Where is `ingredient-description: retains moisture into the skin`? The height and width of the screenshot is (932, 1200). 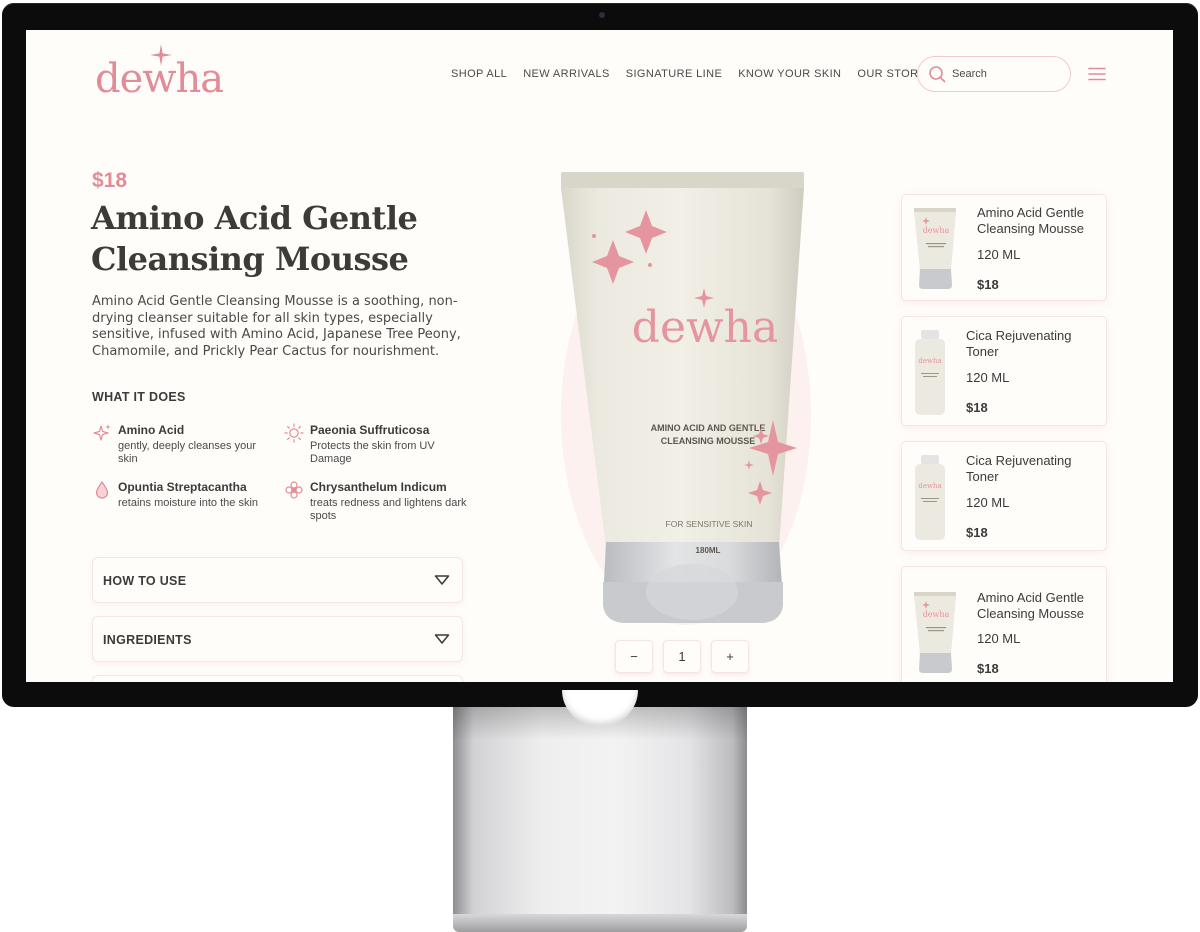
ingredient-description: retains moisture into the skin is located at coordinates (188, 503).